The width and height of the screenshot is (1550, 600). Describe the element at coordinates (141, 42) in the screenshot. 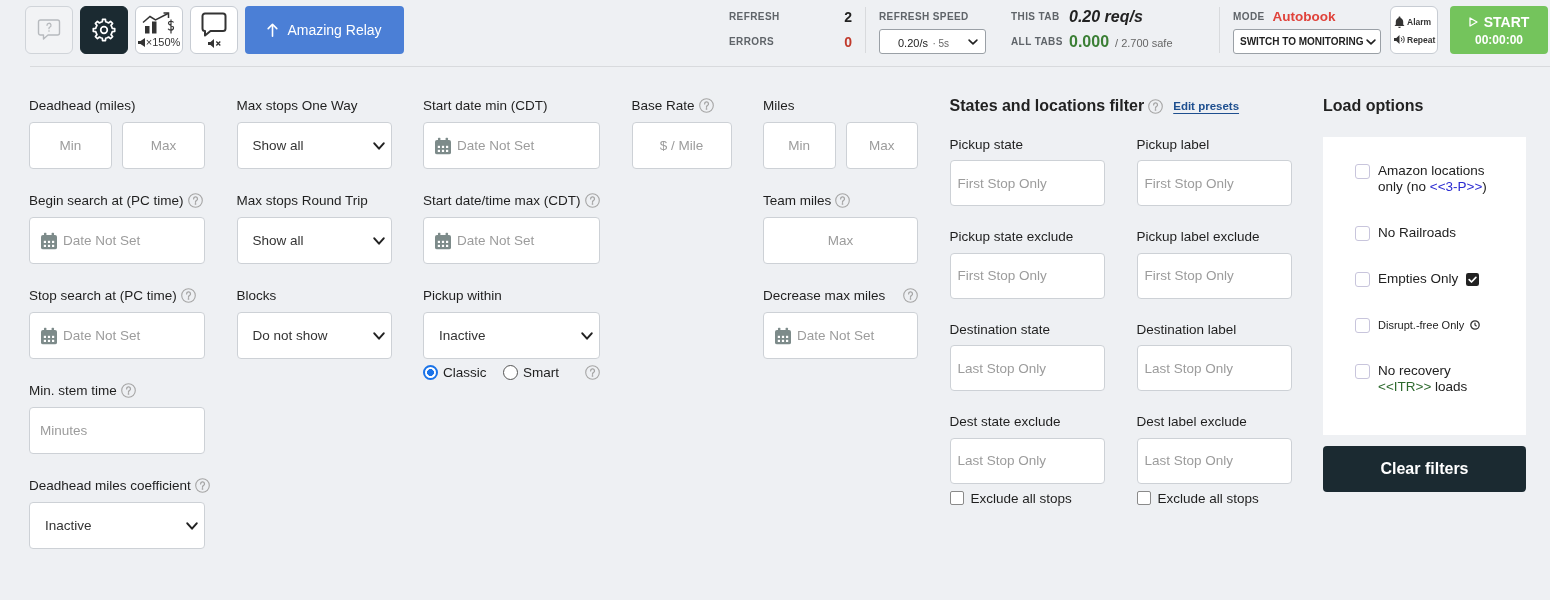

I see `speaker-icon` at that location.